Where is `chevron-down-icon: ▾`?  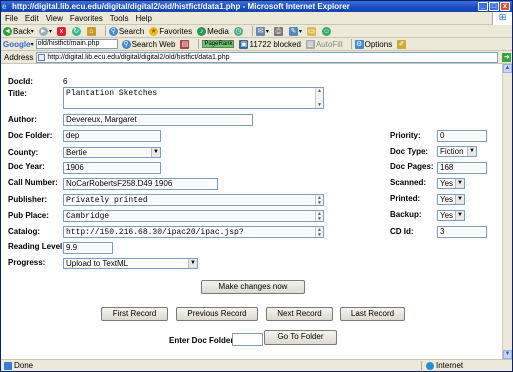
chevron-down-icon: ▾ is located at coordinates (32, 31).